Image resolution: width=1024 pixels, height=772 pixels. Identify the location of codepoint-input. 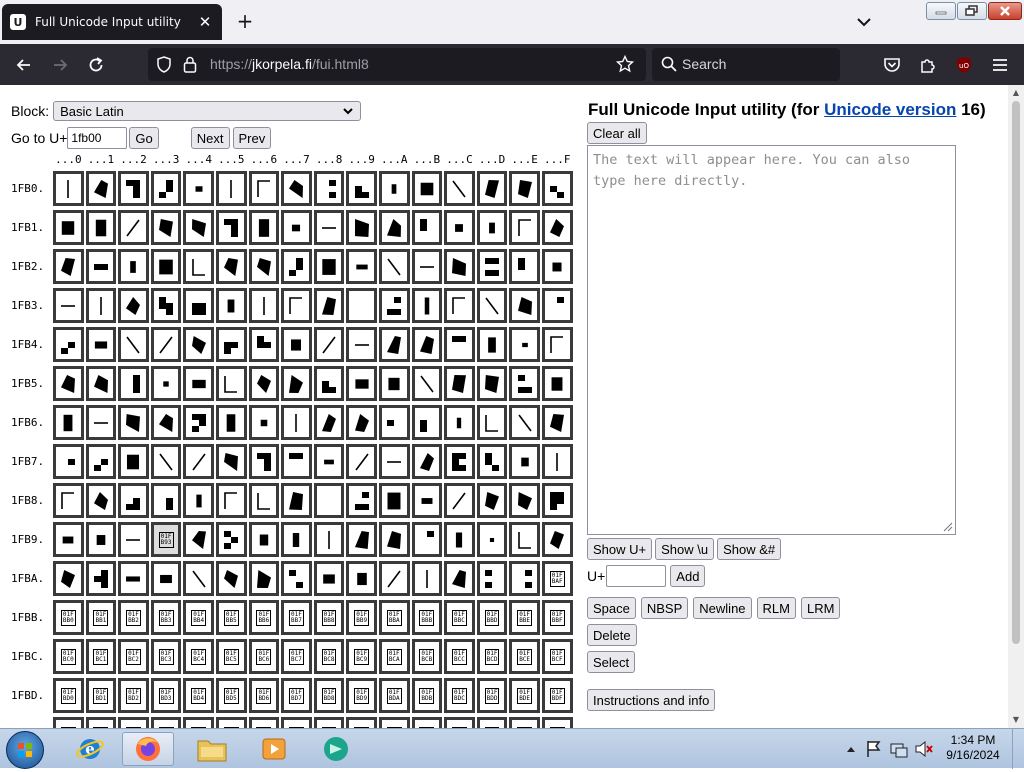
(636, 576).